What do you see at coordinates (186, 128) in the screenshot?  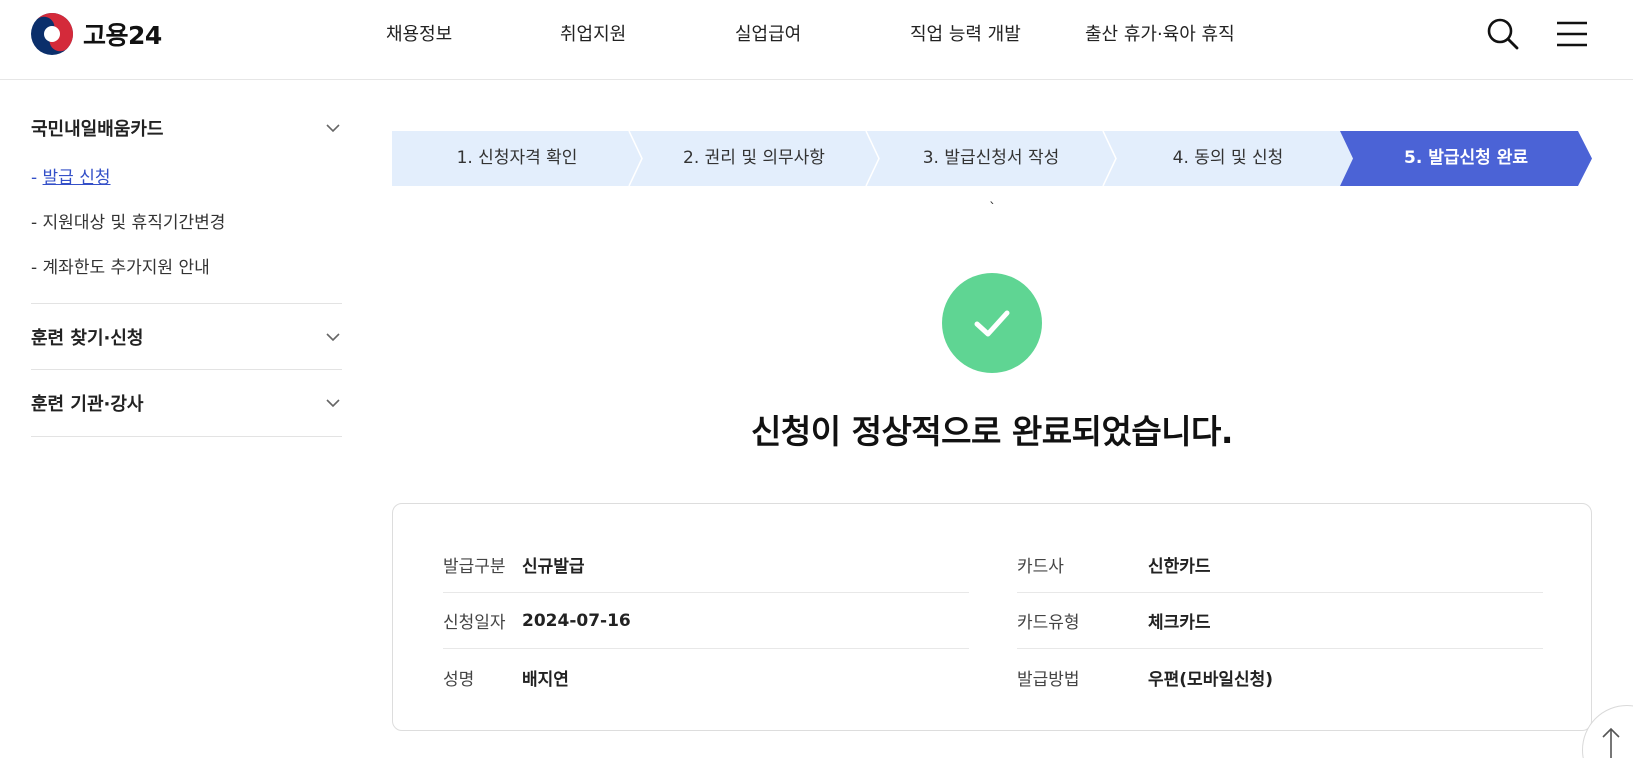 I see `sidebar-group-header: 국민내일배움카드` at bounding box center [186, 128].